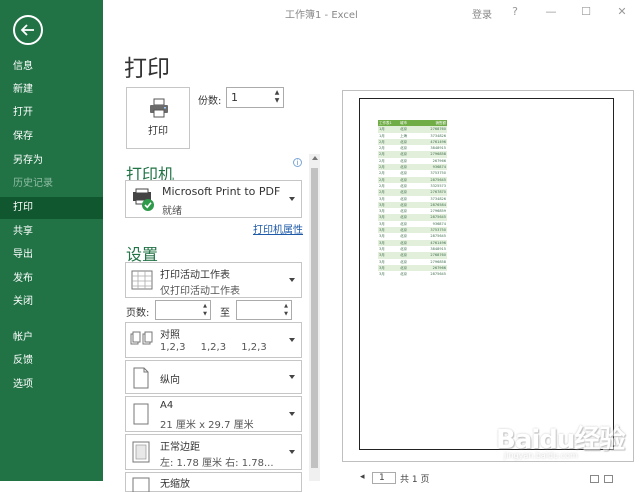 Image resolution: width=640 pixels, height=492 pixels. What do you see at coordinates (167, 405) in the screenshot?
I see `paper-size-value: A4` at bounding box center [167, 405].